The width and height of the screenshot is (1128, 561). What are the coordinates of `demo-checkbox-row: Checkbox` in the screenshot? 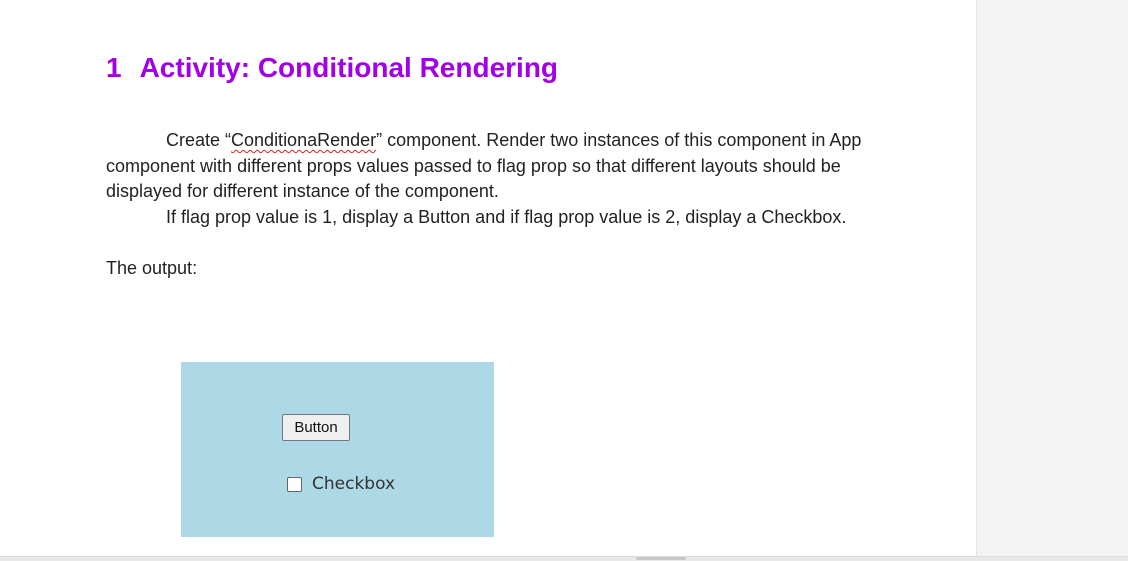 It's located at (341, 484).